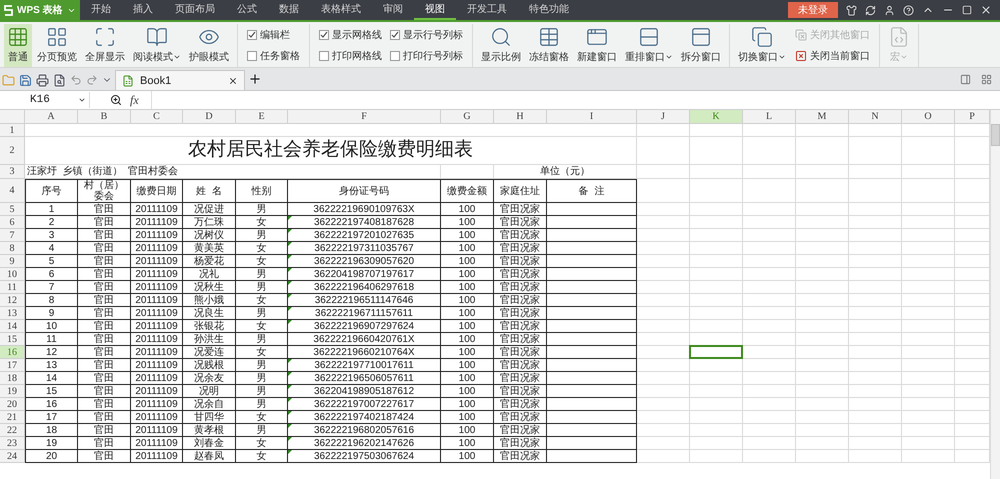  Describe the element at coordinates (549, 10) in the screenshot. I see `menu-tab: 特色功能` at that location.